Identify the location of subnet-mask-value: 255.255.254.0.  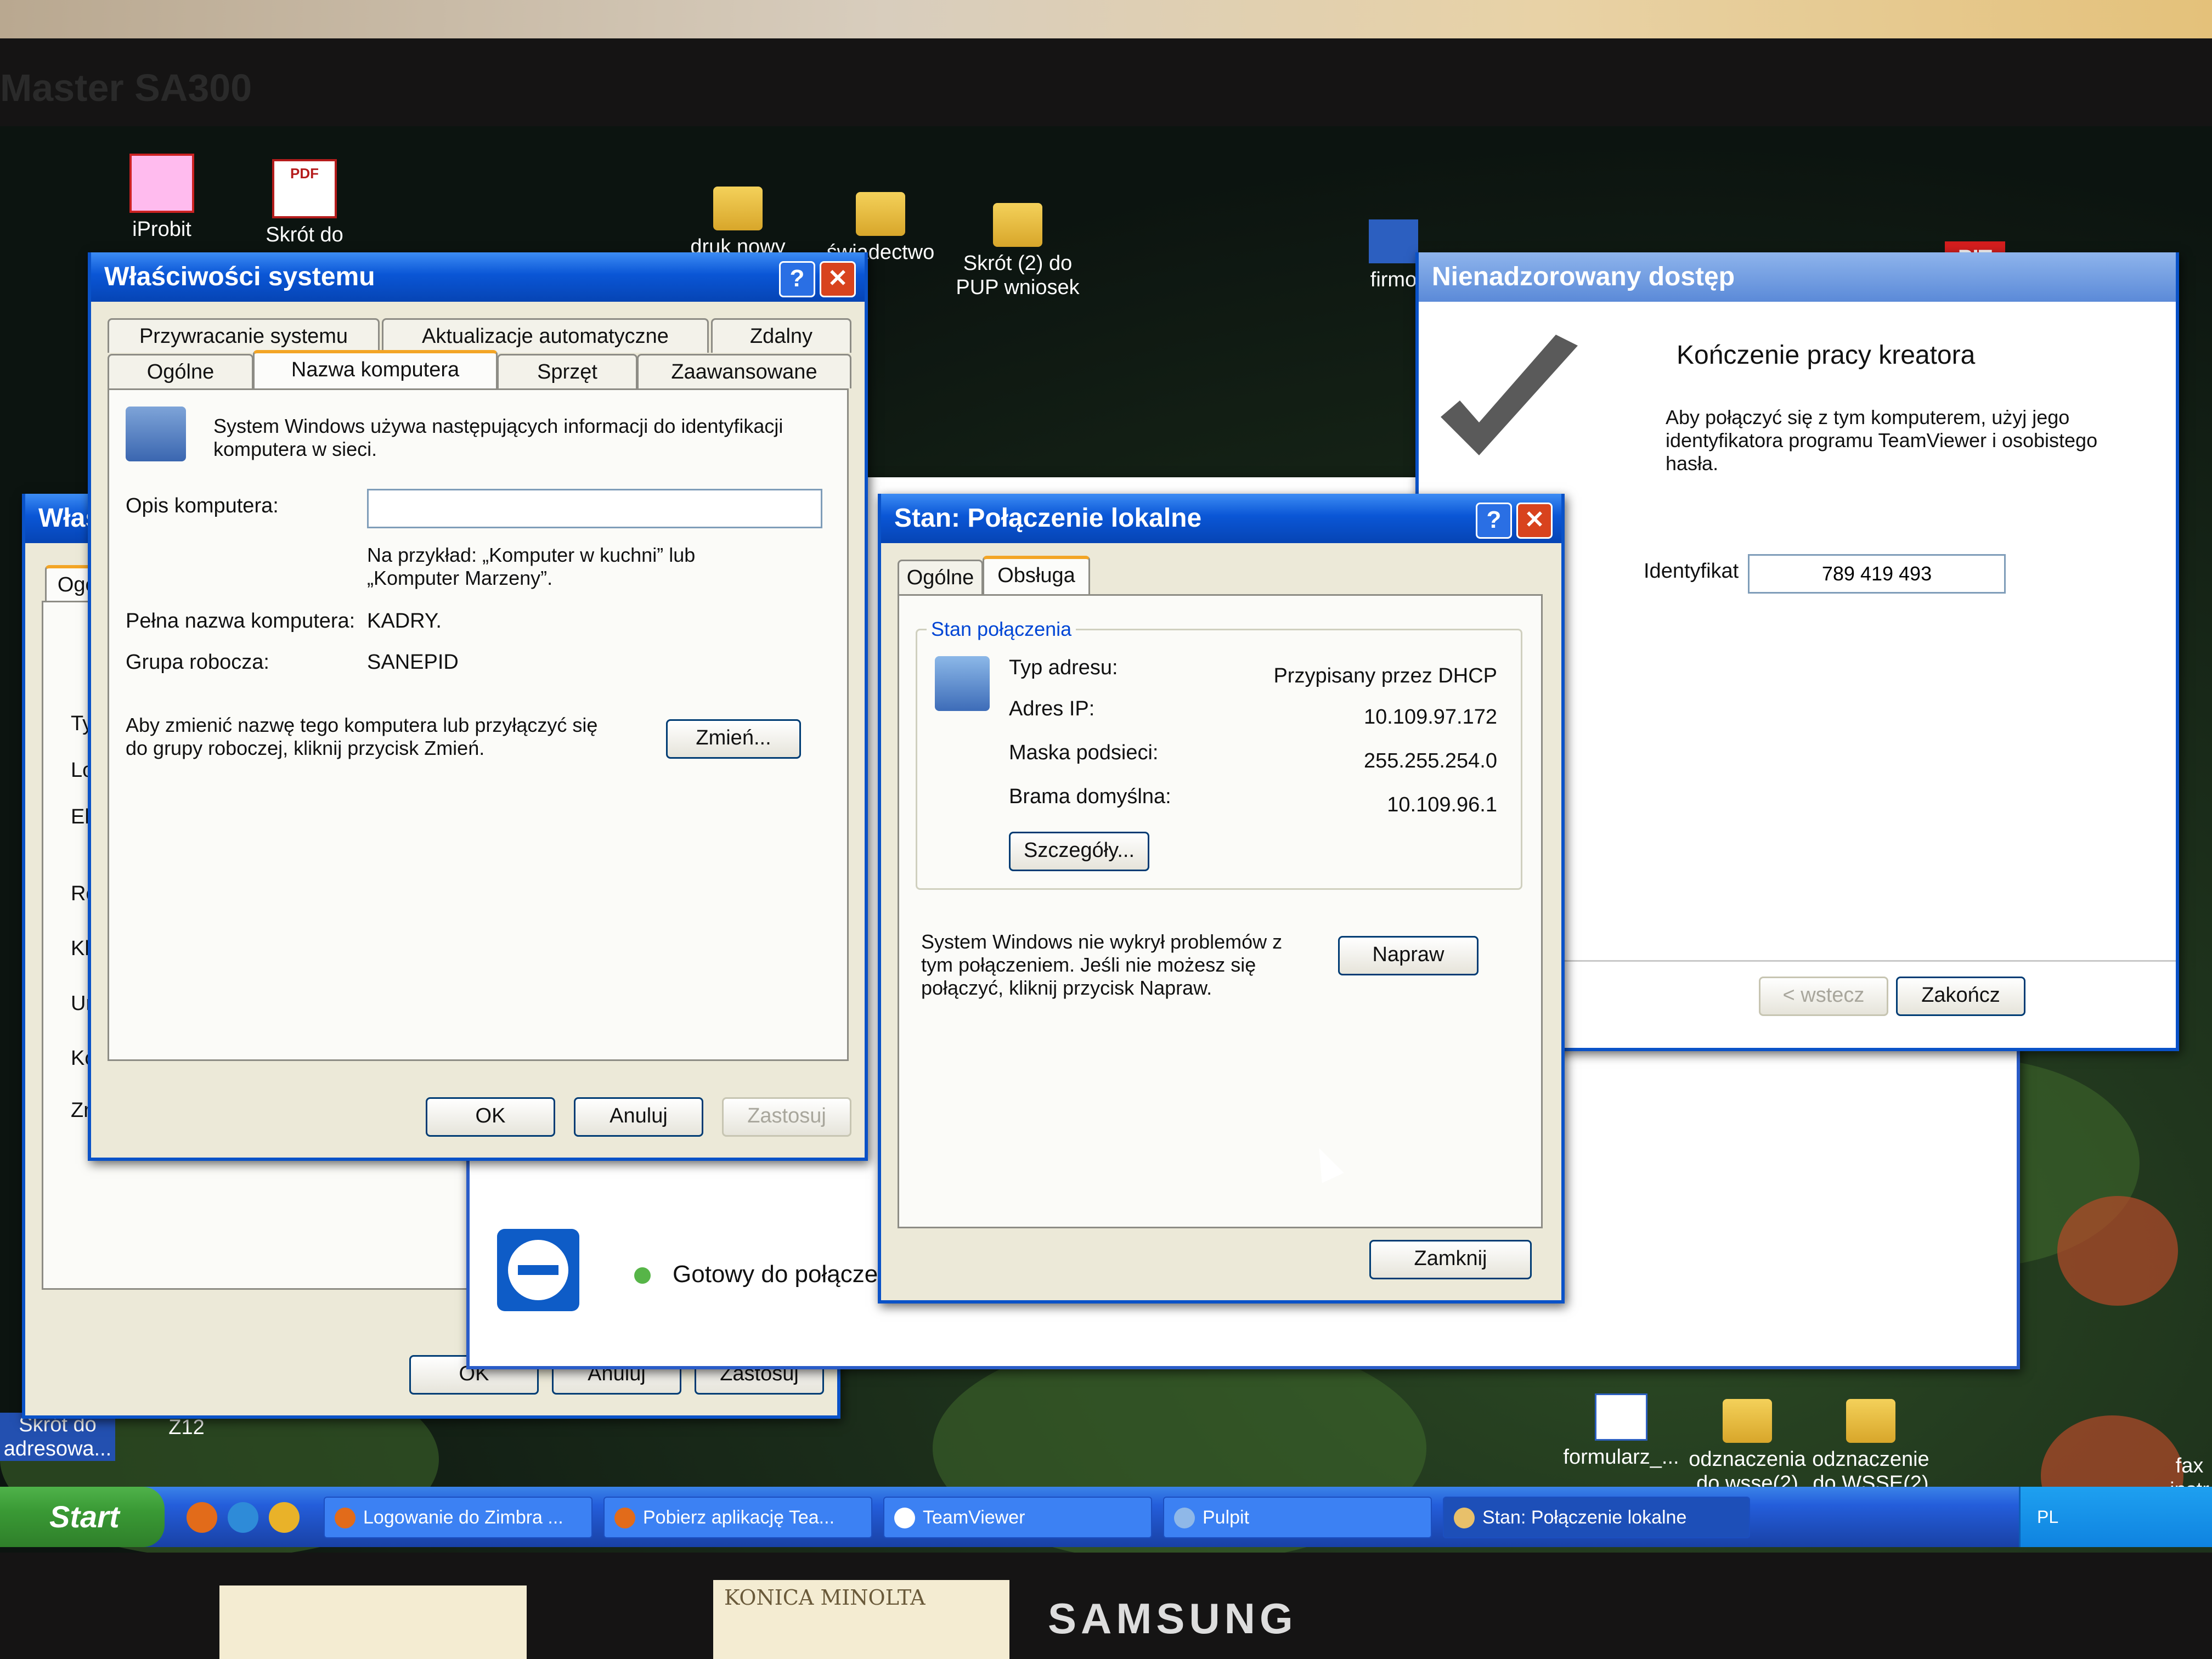
(1430, 761).